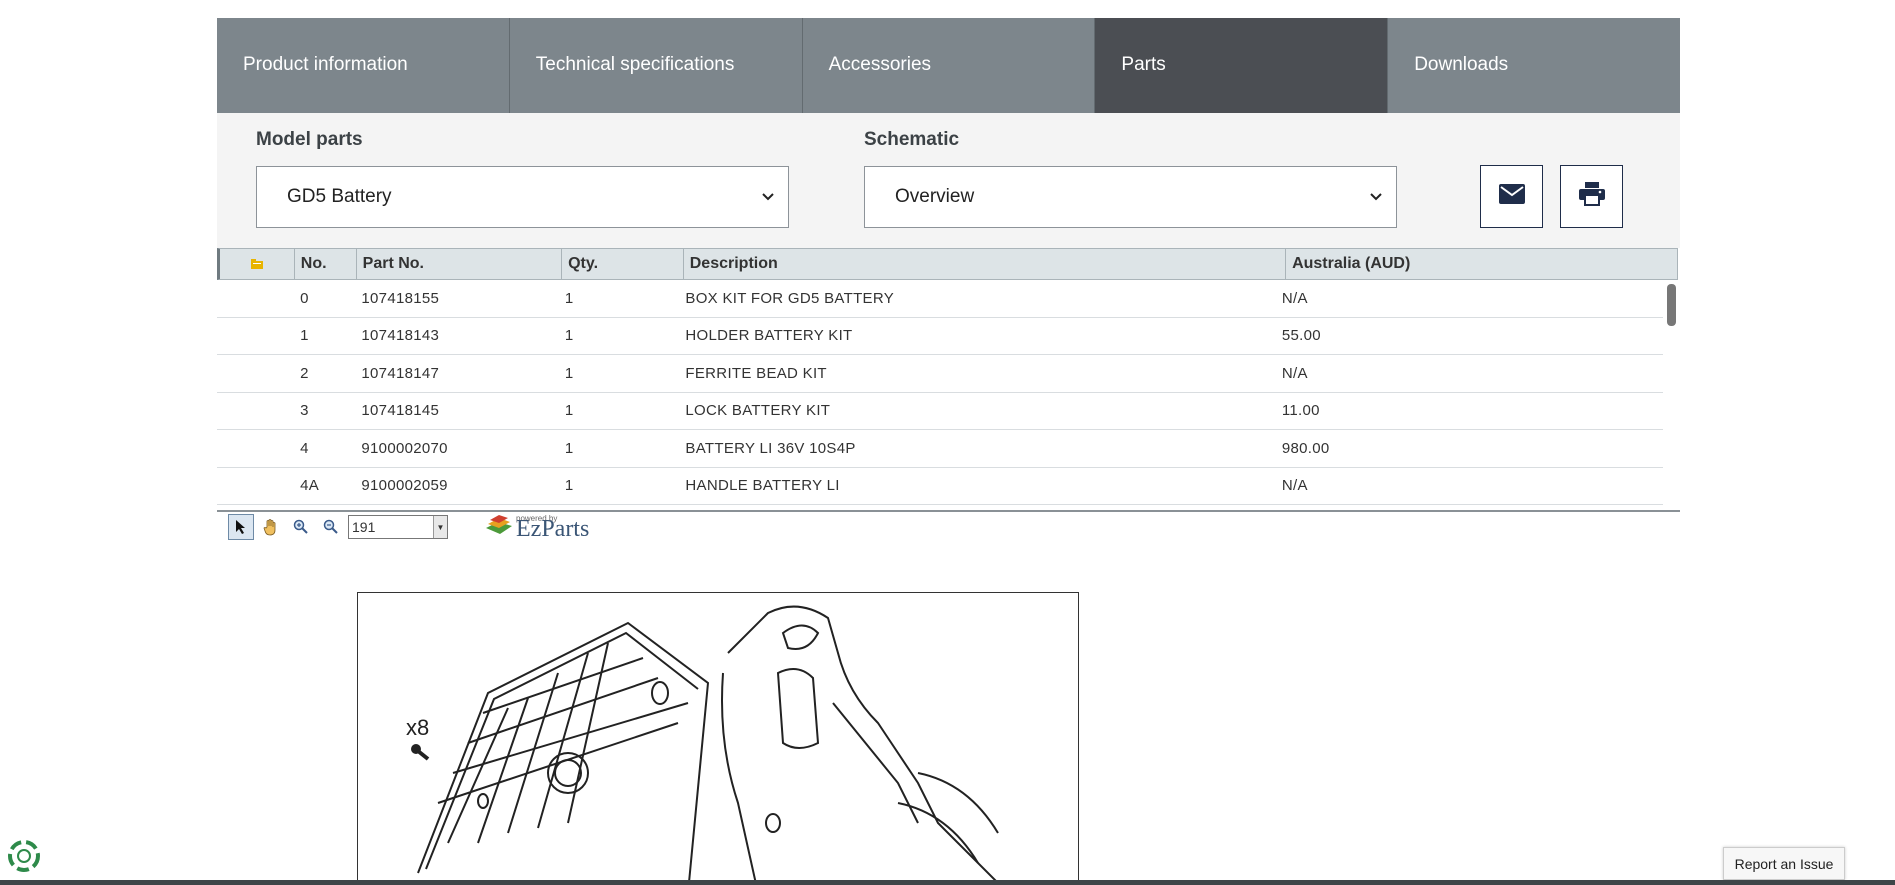  I want to click on row-no: 4A, so click(310, 486).